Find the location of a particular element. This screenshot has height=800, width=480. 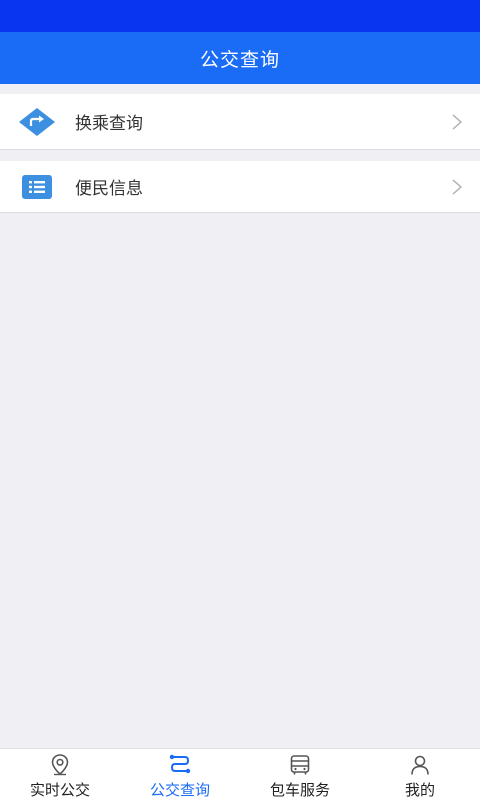

menu-item-convenience-info: 便民信息 is located at coordinates (240, 187).